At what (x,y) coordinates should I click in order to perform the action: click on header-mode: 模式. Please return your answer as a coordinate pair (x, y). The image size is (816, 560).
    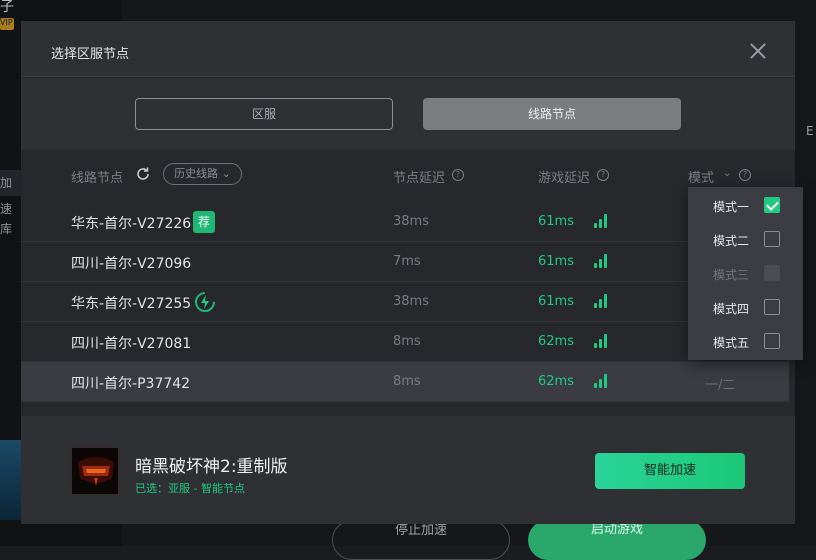
    Looking at the image, I should click on (701, 176).